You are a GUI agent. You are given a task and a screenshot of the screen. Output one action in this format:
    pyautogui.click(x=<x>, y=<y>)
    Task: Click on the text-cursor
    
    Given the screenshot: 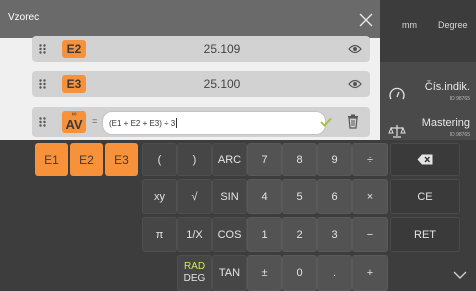 What is the action you would take?
    pyautogui.click(x=177, y=123)
    